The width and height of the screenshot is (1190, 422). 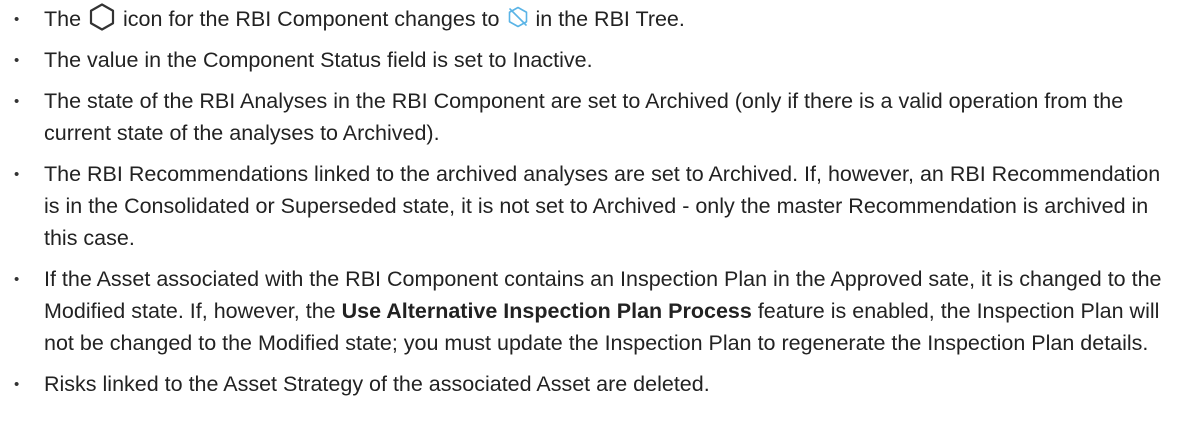 I want to click on item-text: in the RBI Tree., so click(x=610, y=19).